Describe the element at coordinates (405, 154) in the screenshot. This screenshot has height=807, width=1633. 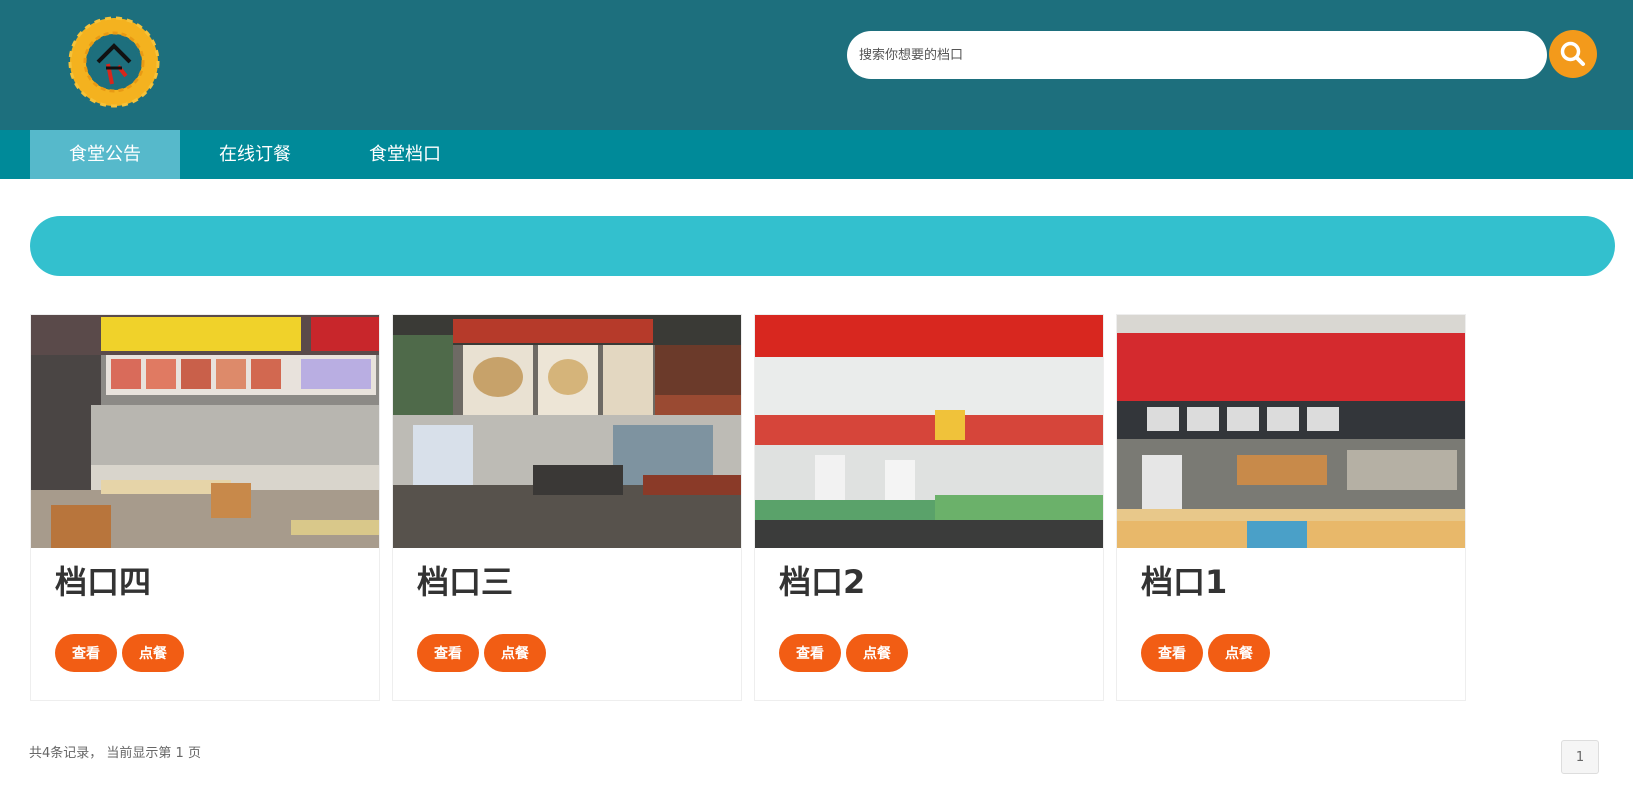
I see `nav-item-stalls: 食堂档口` at that location.